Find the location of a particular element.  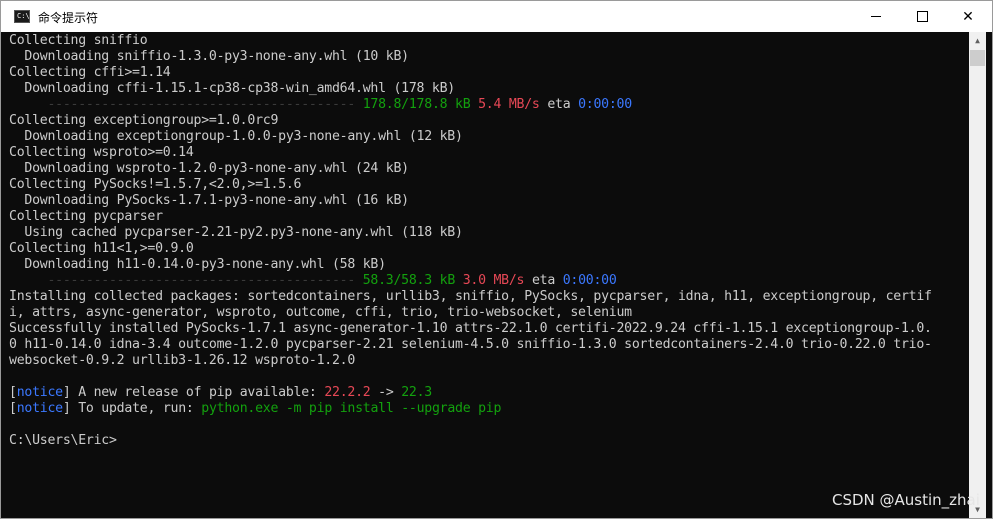

maximize-button is located at coordinates (922, 16).